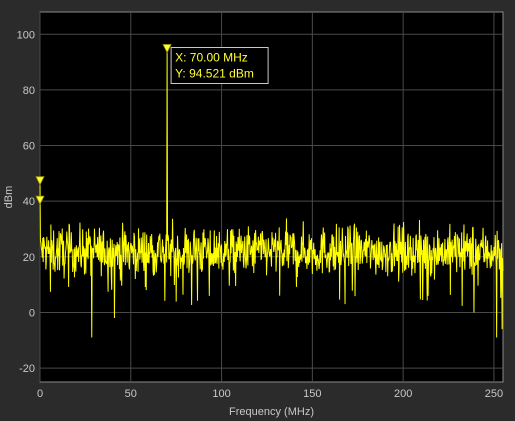 The width and height of the screenshot is (515, 421). I want to click on x-tick-label: 200, so click(403, 394).